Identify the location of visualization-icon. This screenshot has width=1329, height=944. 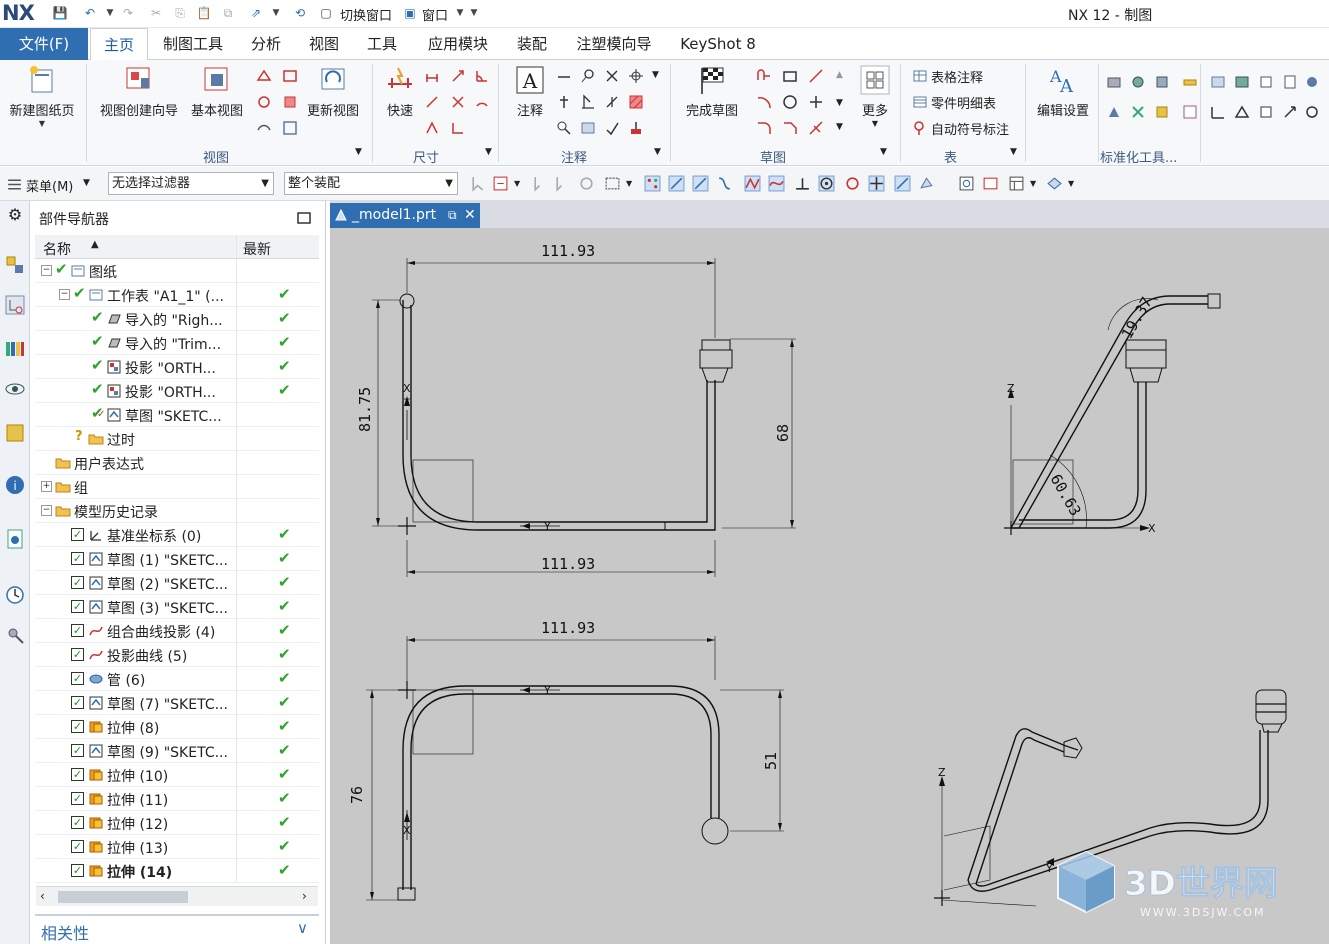
(15, 389).